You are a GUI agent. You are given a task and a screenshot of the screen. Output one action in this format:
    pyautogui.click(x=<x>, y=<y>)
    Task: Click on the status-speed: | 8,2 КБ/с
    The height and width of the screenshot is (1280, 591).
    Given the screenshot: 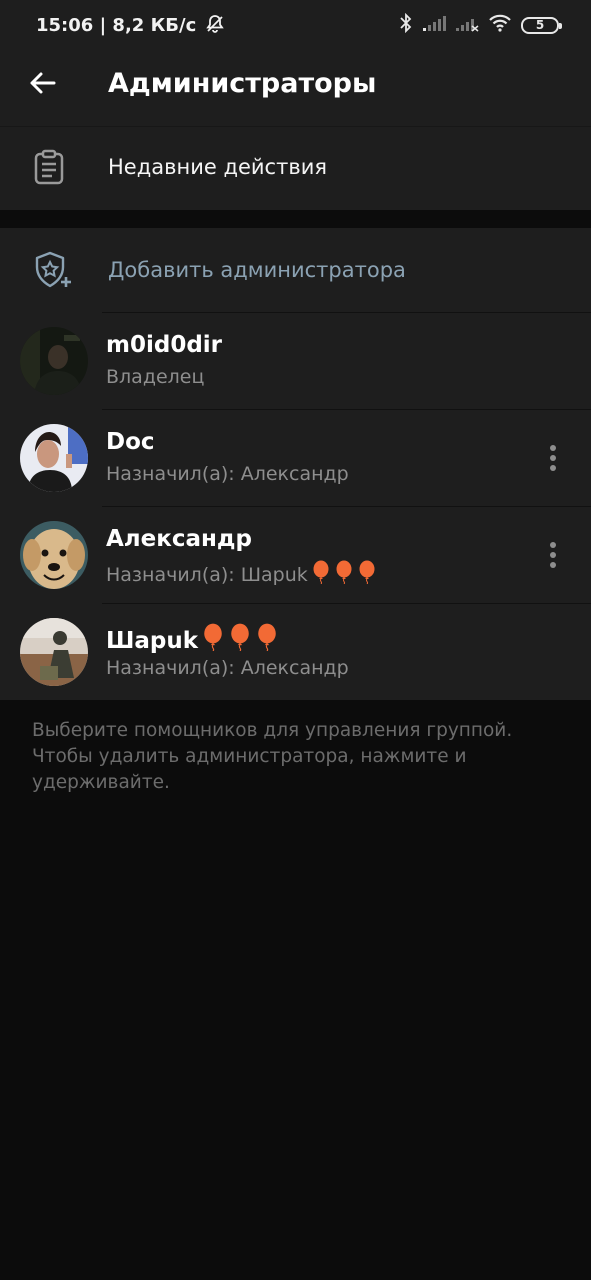 What is the action you would take?
    pyautogui.click(x=148, y=25)
    